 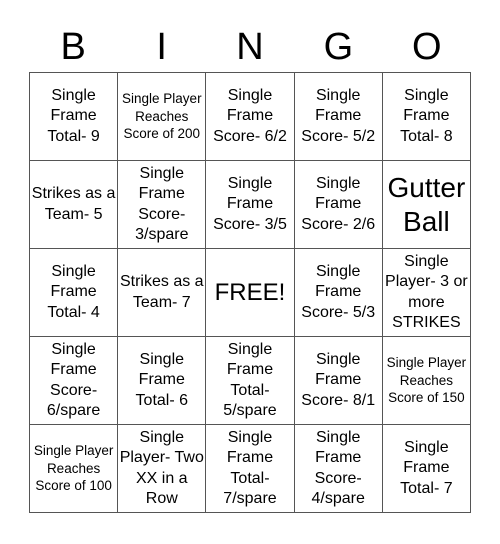 What do you see at coordinates (426, 381) in the screenshot?
I see `bingo-cell: Single Player Reaches Score of 150` at bounding box center [426, 381].